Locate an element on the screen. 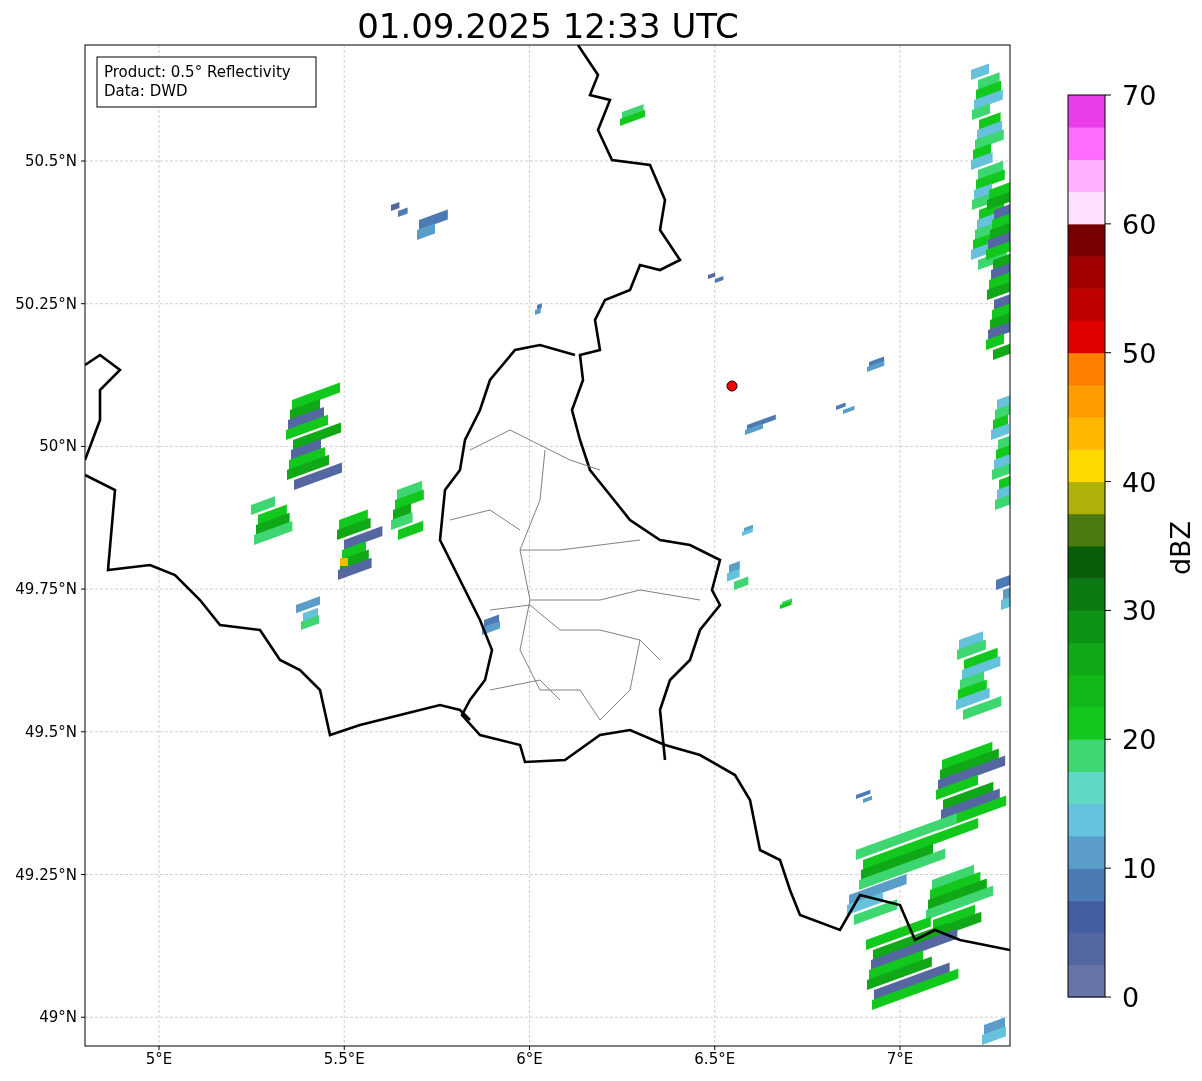 This screenshot has height=1081, width=1202. location-marker is located at coordinates (732, 386).